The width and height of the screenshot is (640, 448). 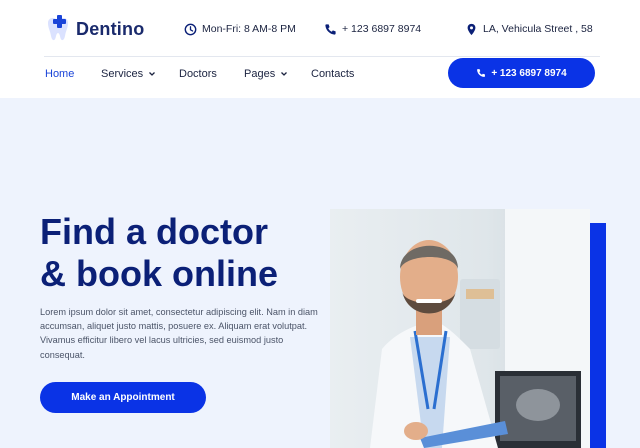 I want to click on location-pin-icon, so click(x=471, y=29).